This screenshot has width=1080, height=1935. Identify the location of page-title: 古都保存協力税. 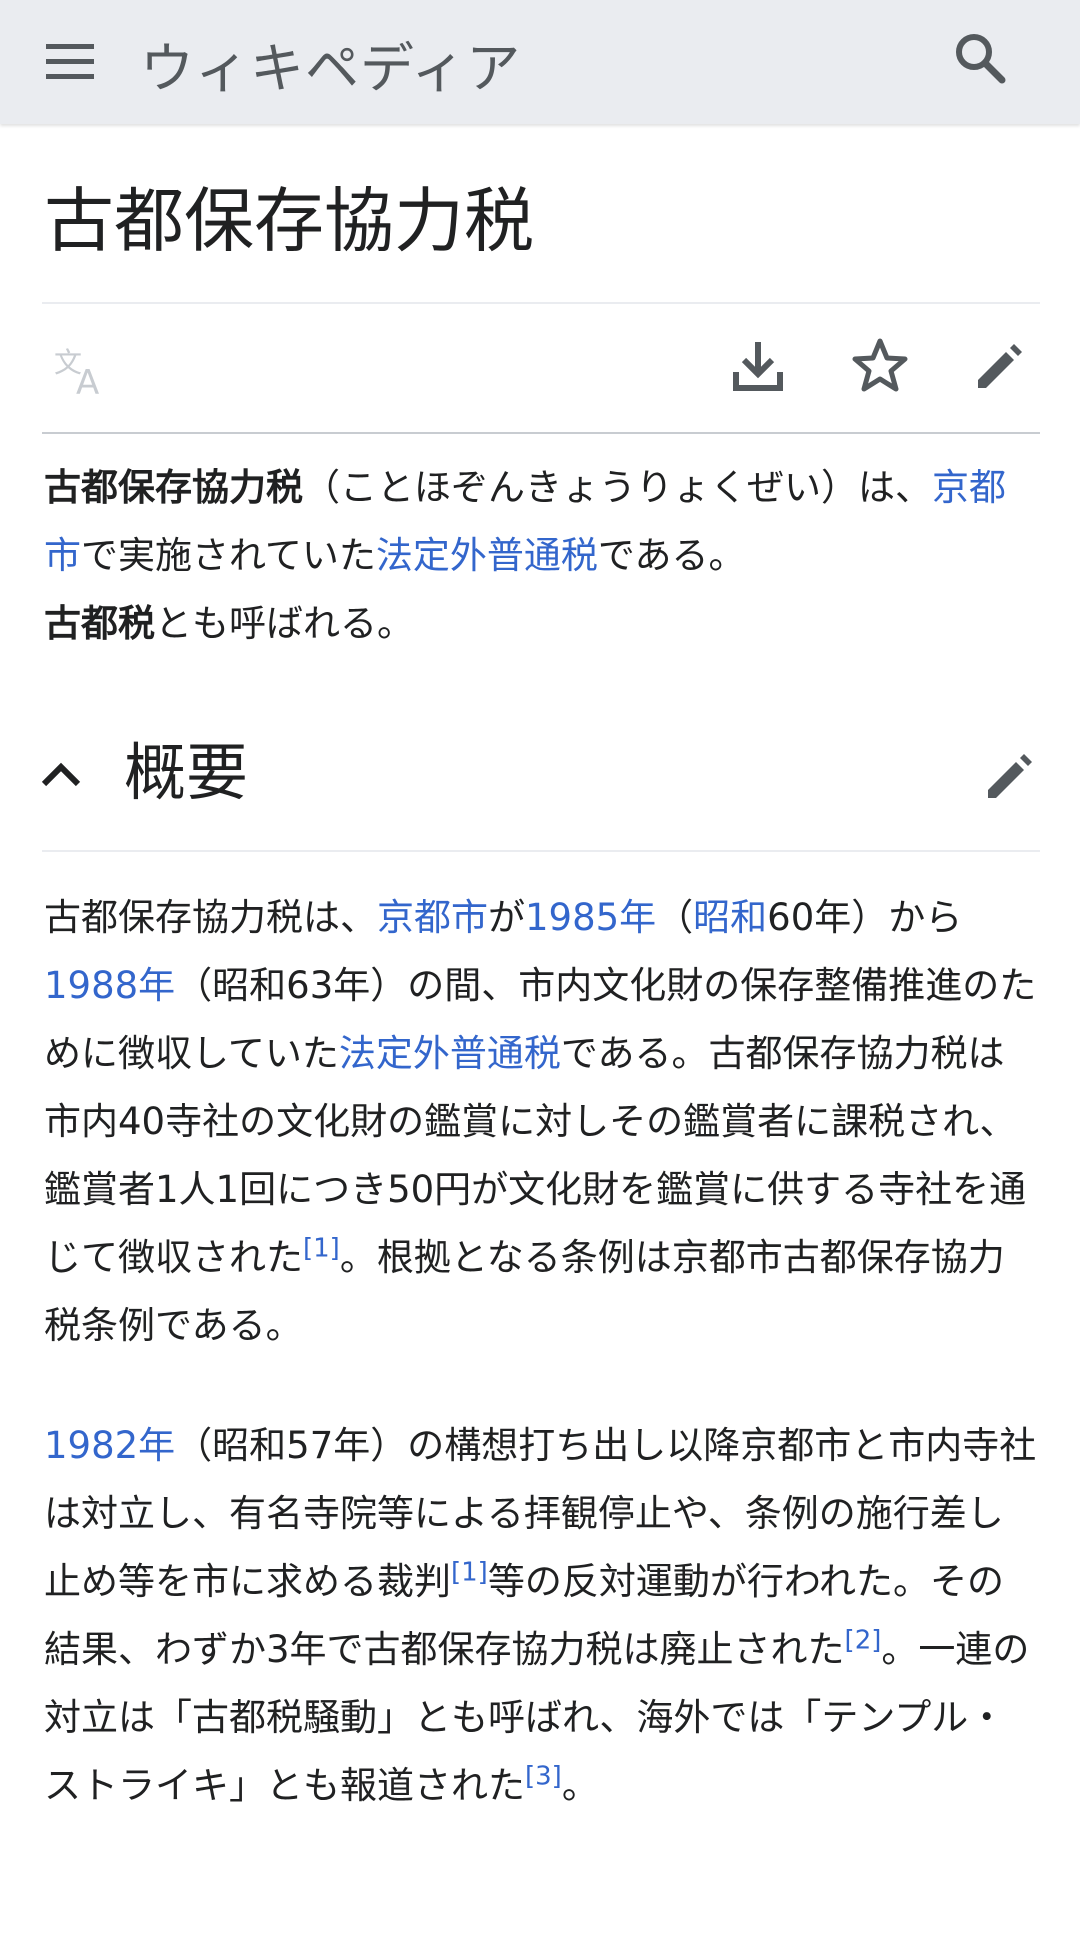
(289, 221).